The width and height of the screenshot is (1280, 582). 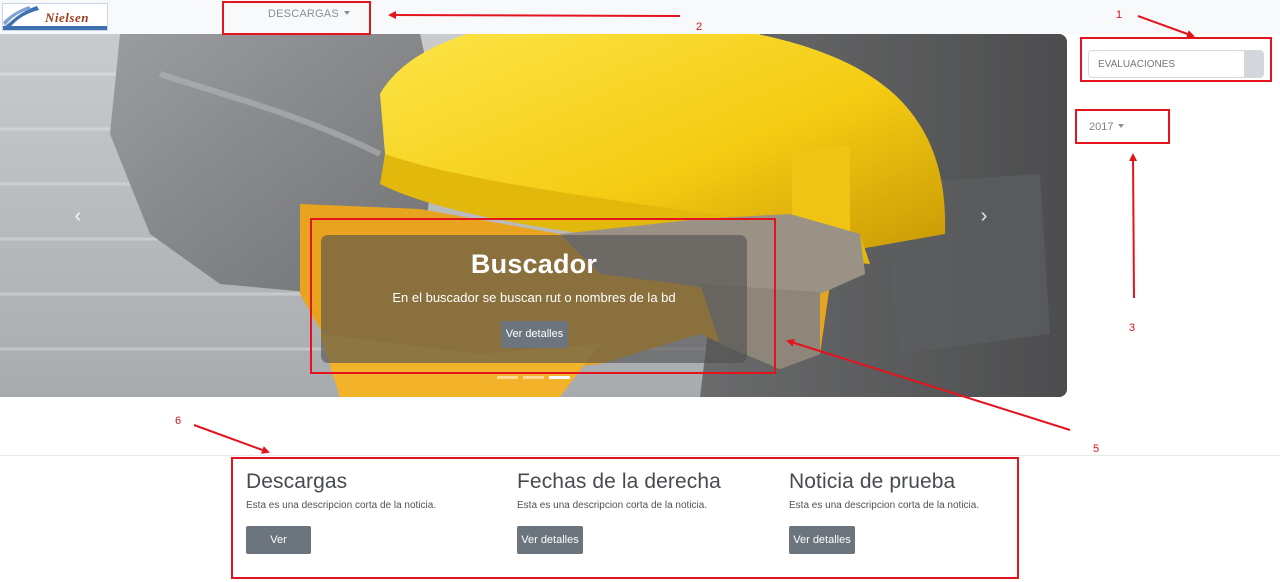 What do you see at coordinates (296, 18) in the screenshot?
I see `annotation-box-descargas` at bounding box center [296, 18].